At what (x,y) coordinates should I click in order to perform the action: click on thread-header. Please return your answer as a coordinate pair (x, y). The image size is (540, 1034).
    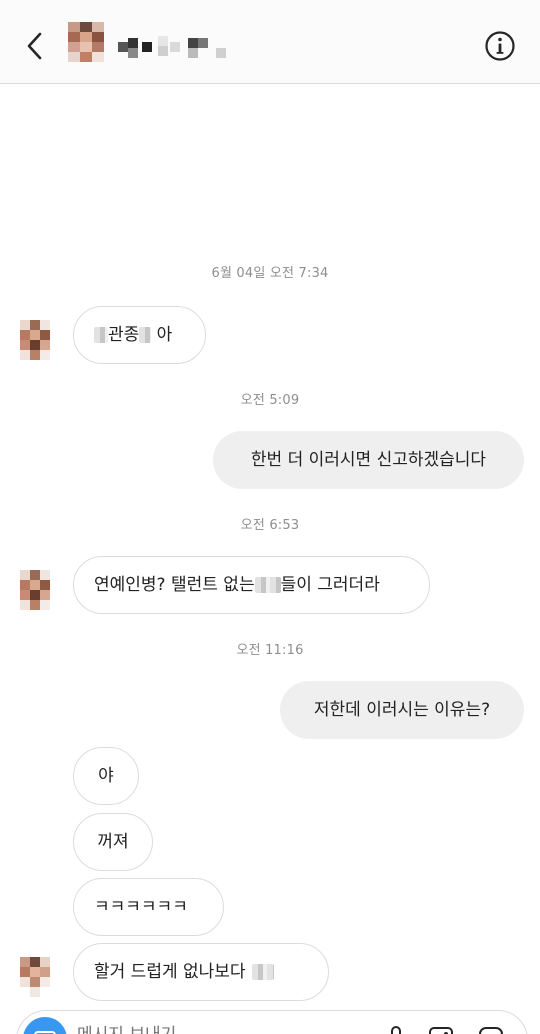
    Looking at the image, I should click on (270, 42).